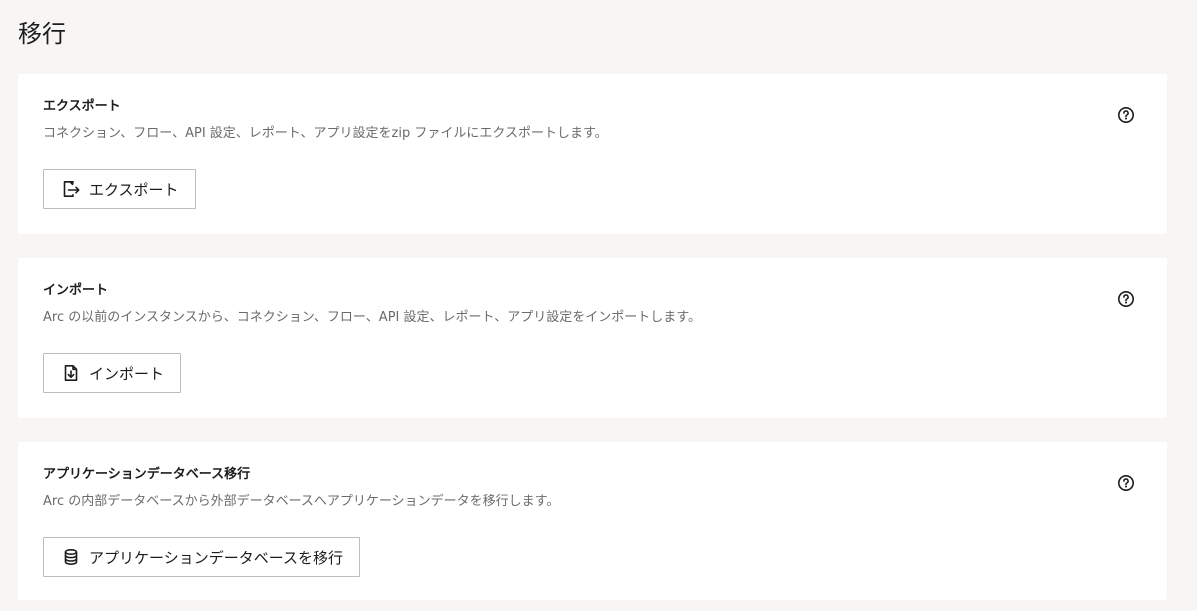 The height and width of the screenshot is (611, 1197). What do you see at coordinates (42, 34) in the screenshot?
I see `page-title: 移行` at bounding box center [42, 34].